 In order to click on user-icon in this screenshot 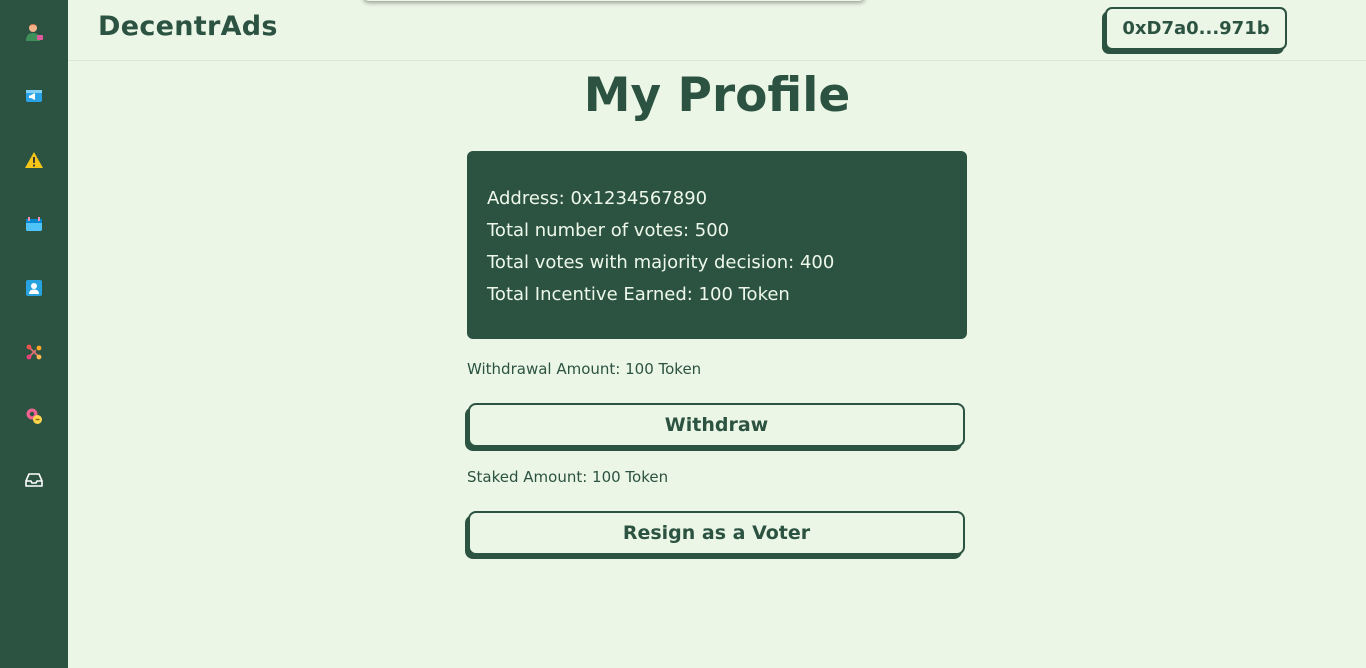, I will do `click(34, 288)`.